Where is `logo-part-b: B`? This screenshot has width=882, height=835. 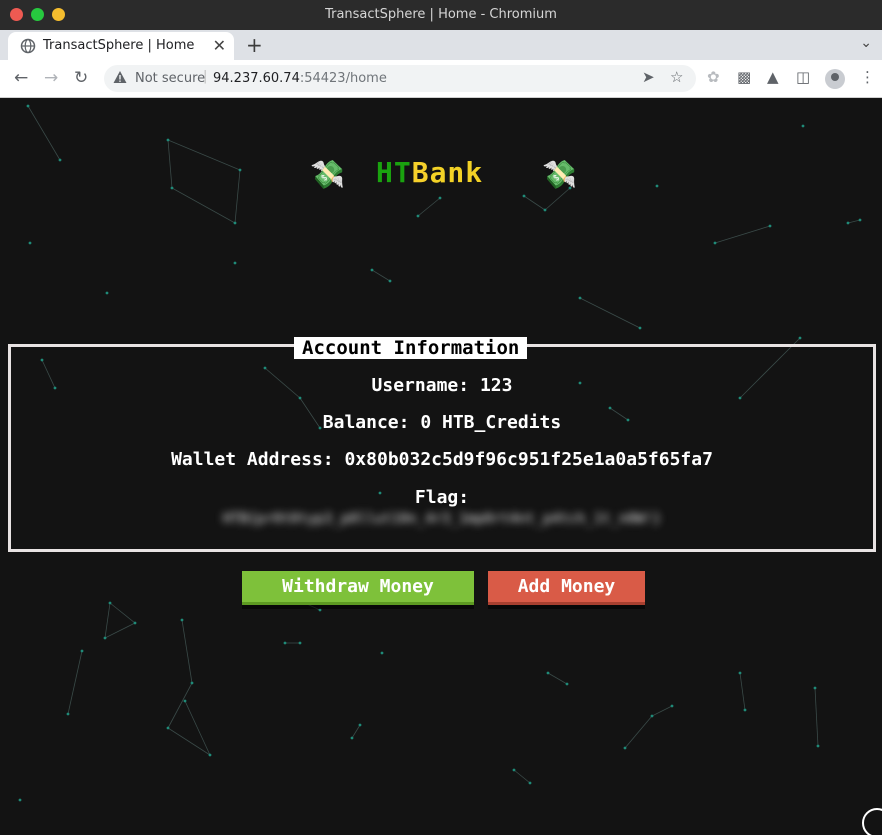
logo-part-b: B is located at coordinates (420, 172).